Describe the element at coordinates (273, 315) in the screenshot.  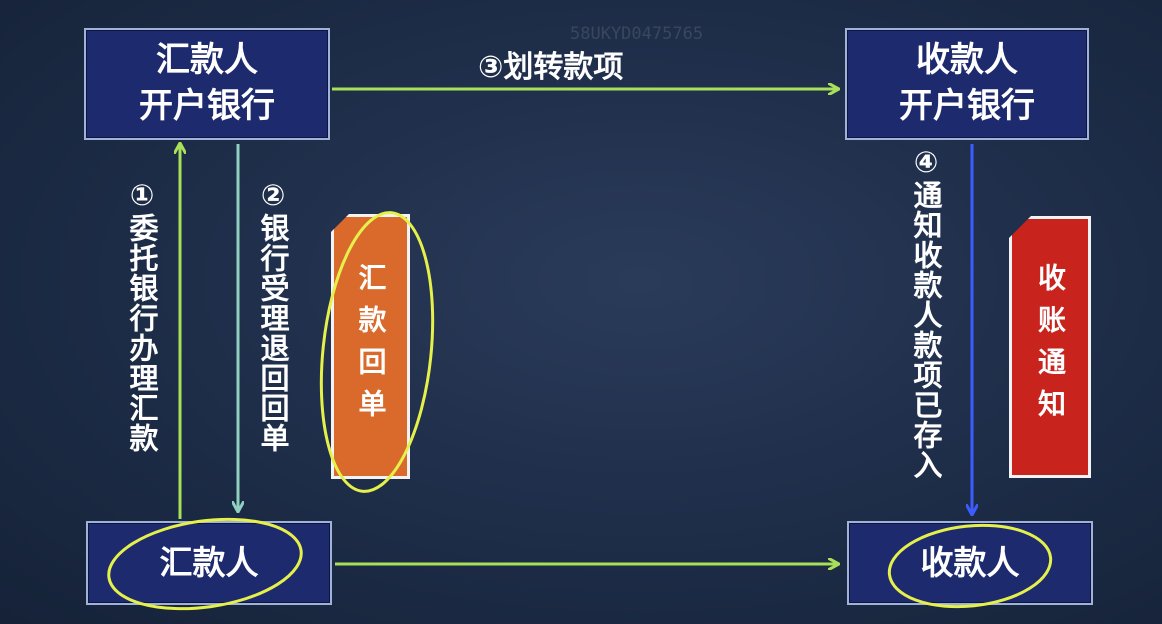
I see `step2-label: ②银行受理退回回单` at that location.